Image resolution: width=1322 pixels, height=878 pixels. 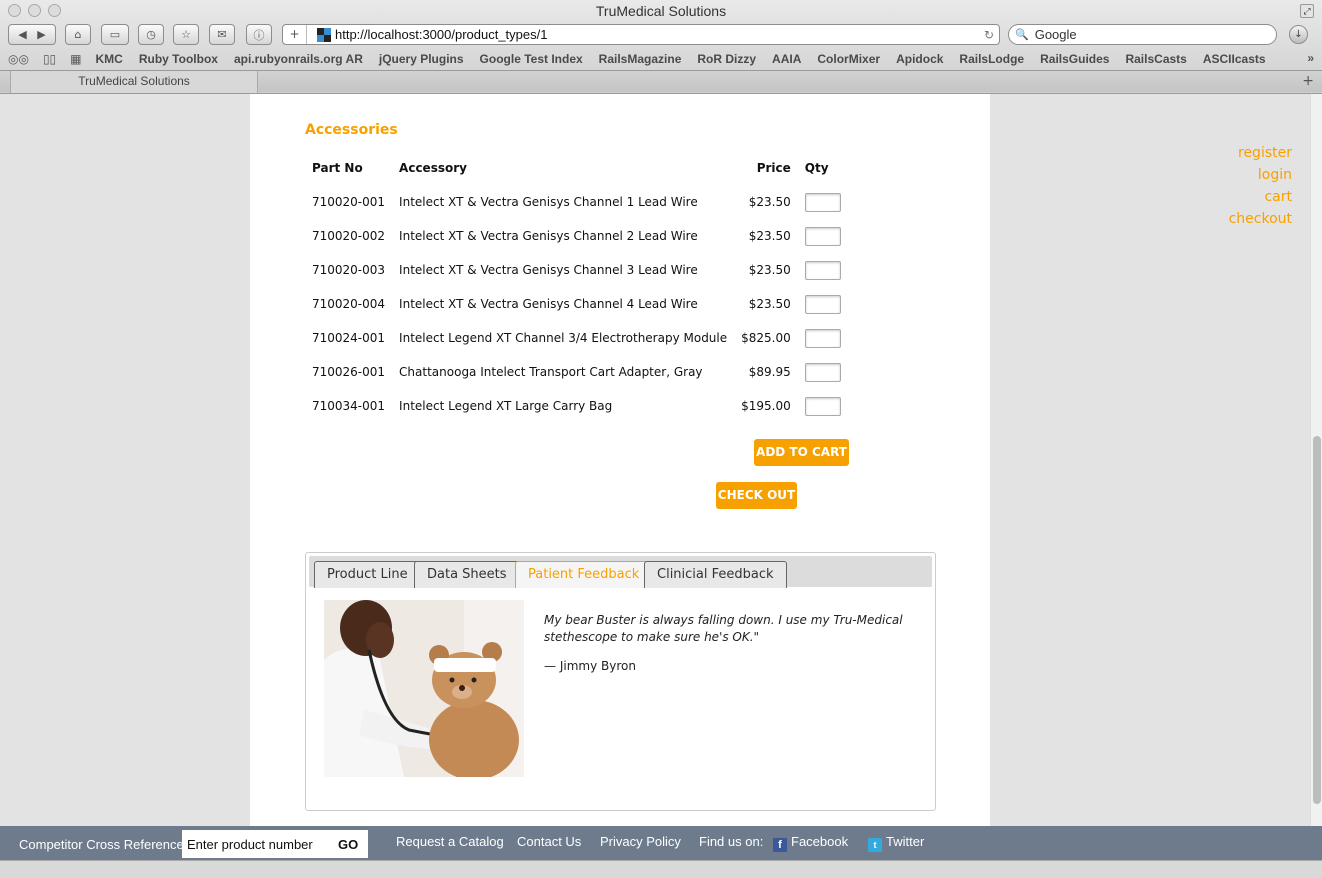 What do you see at coordinates (421, 59) in the screenshot?
I see `bookmark-item: jQuery Plugins` at bounding box center [421, 59].